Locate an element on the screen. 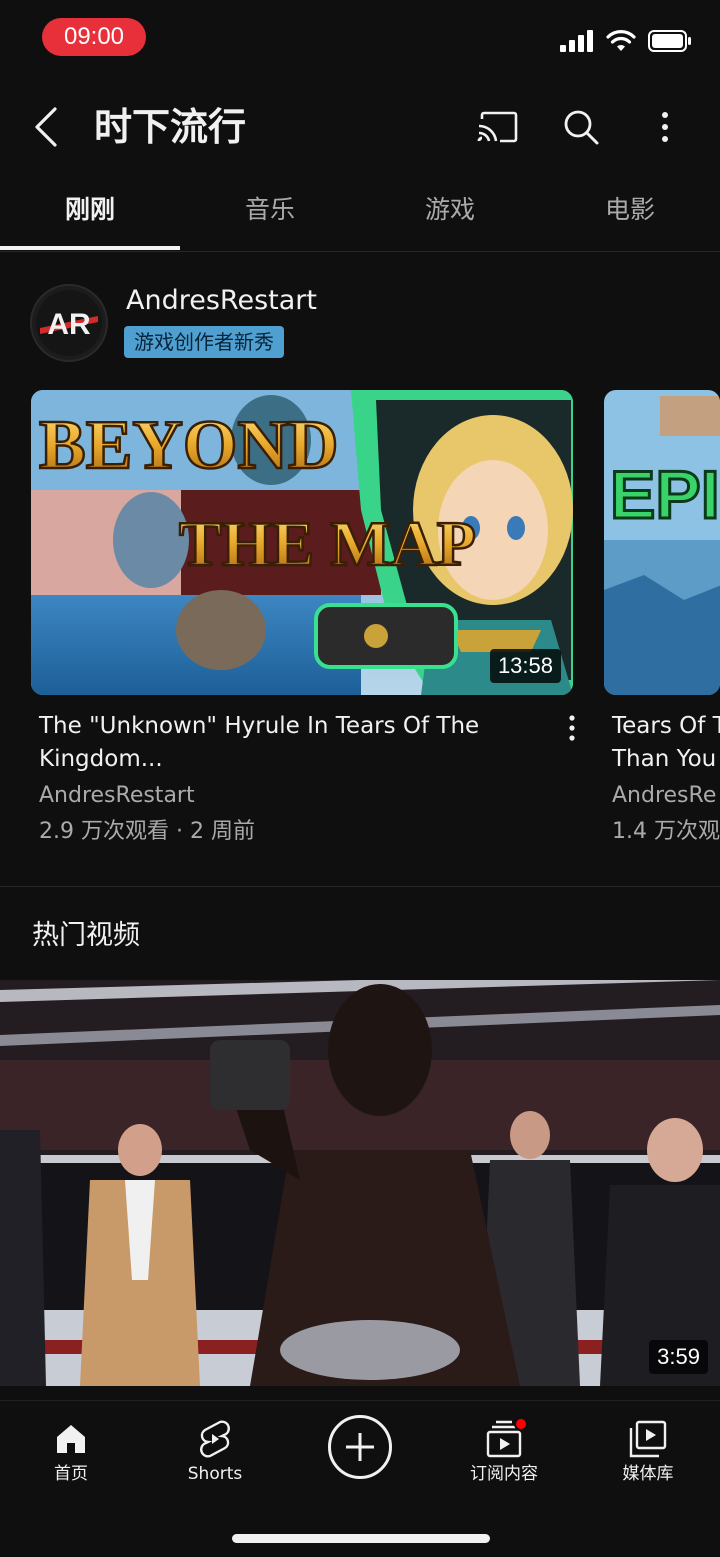 The width and height of the screenshot is (720, 1557). home-icon is located at coordinates (71, 1439).